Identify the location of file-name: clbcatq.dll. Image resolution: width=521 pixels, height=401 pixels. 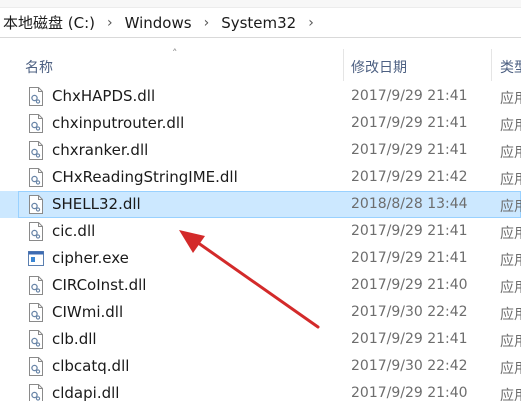
(91, 366).